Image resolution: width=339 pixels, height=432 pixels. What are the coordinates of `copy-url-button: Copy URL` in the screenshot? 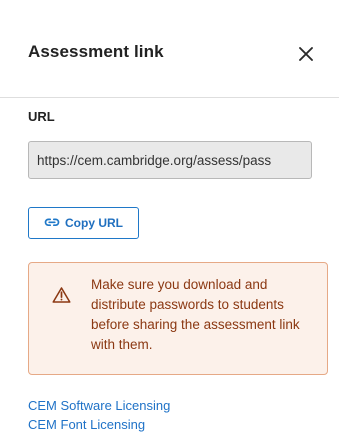 It's located at (83, 223).